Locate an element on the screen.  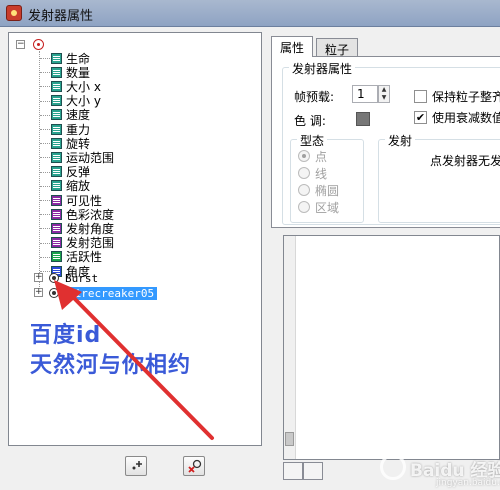
root-collapse-toggle: − is located at coordinates (20, 44).